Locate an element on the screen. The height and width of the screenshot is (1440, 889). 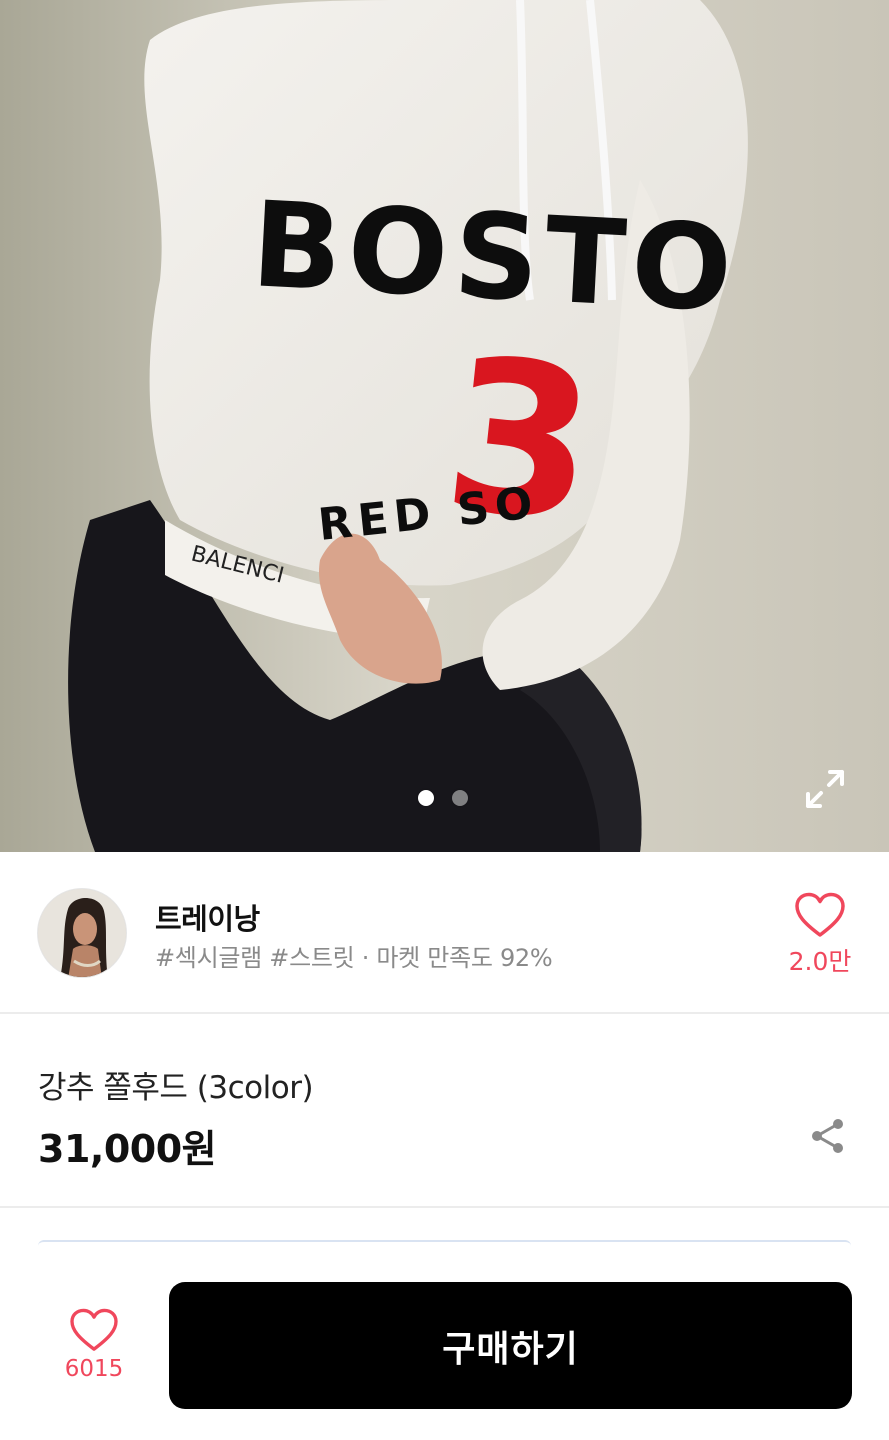
avatar-image is located at coordinates (82, 933).